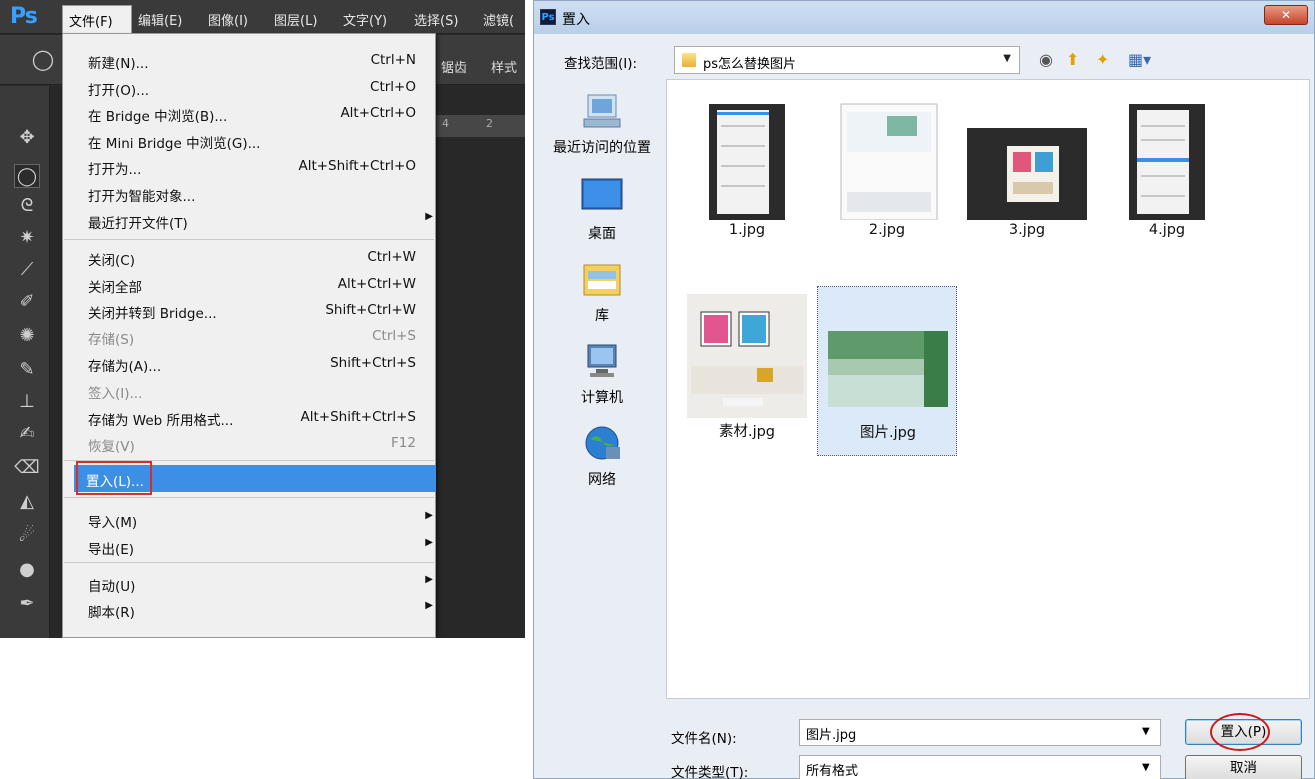 The image size is (1315, 779). What do you see at coordinates (260, 258) in the screenshot?
I see `menu-item-close: 关闭(C) Ctrl+W` at bounding box center [260, 258].